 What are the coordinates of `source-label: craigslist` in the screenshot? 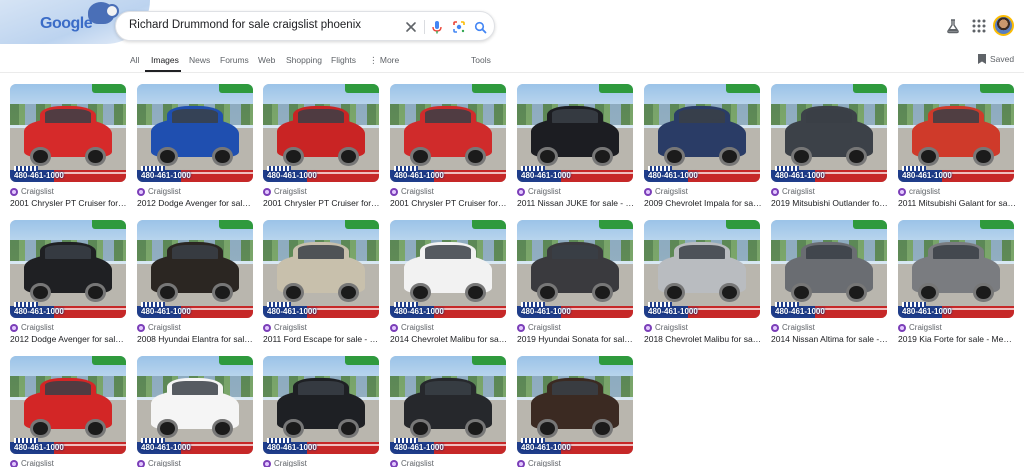 It's located at (925, 191).